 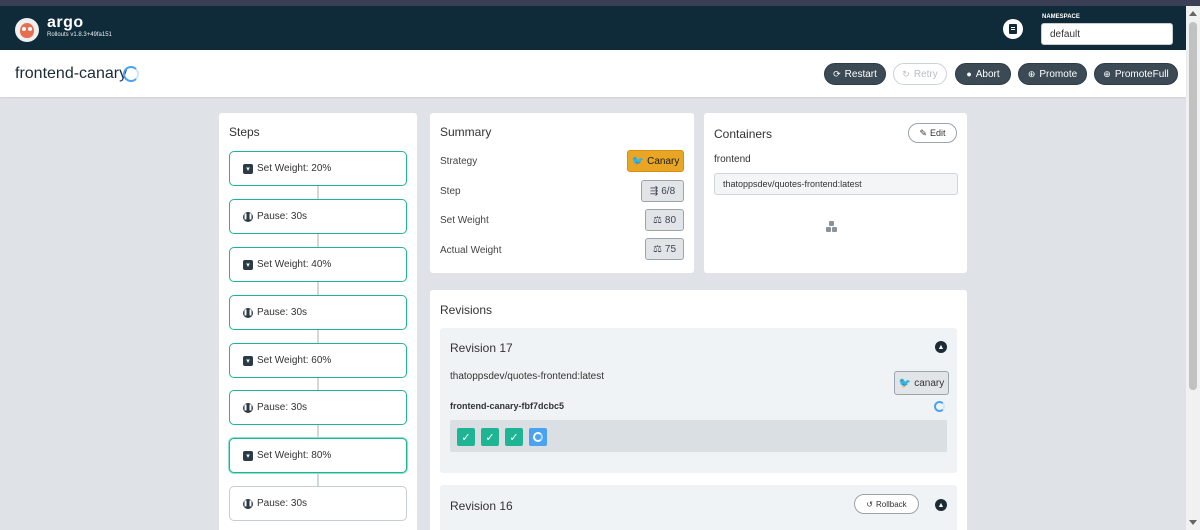 What do you see at coordinates (471, 250) in the screenshot?
I see `summary-actual-weight-label: Actual Weight` at bounding box center [471, 250].